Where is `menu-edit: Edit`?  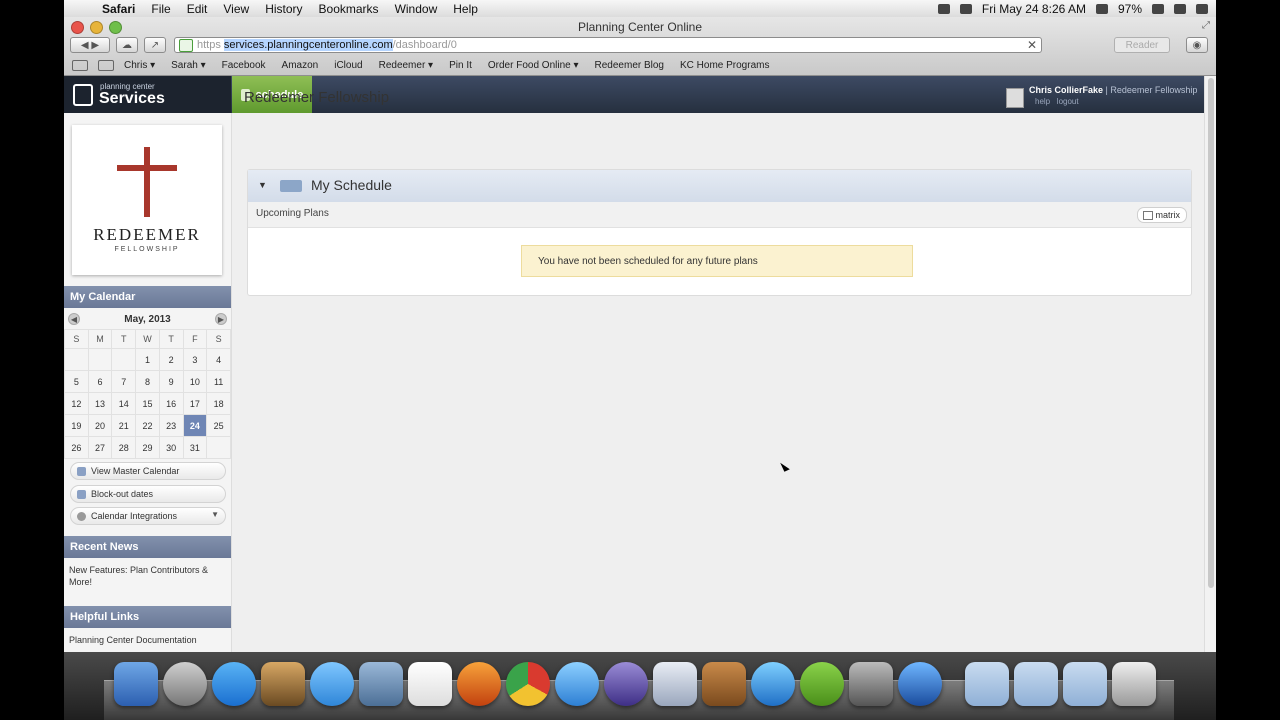
menu-edit: Edit is located at coordinates (197, 9).